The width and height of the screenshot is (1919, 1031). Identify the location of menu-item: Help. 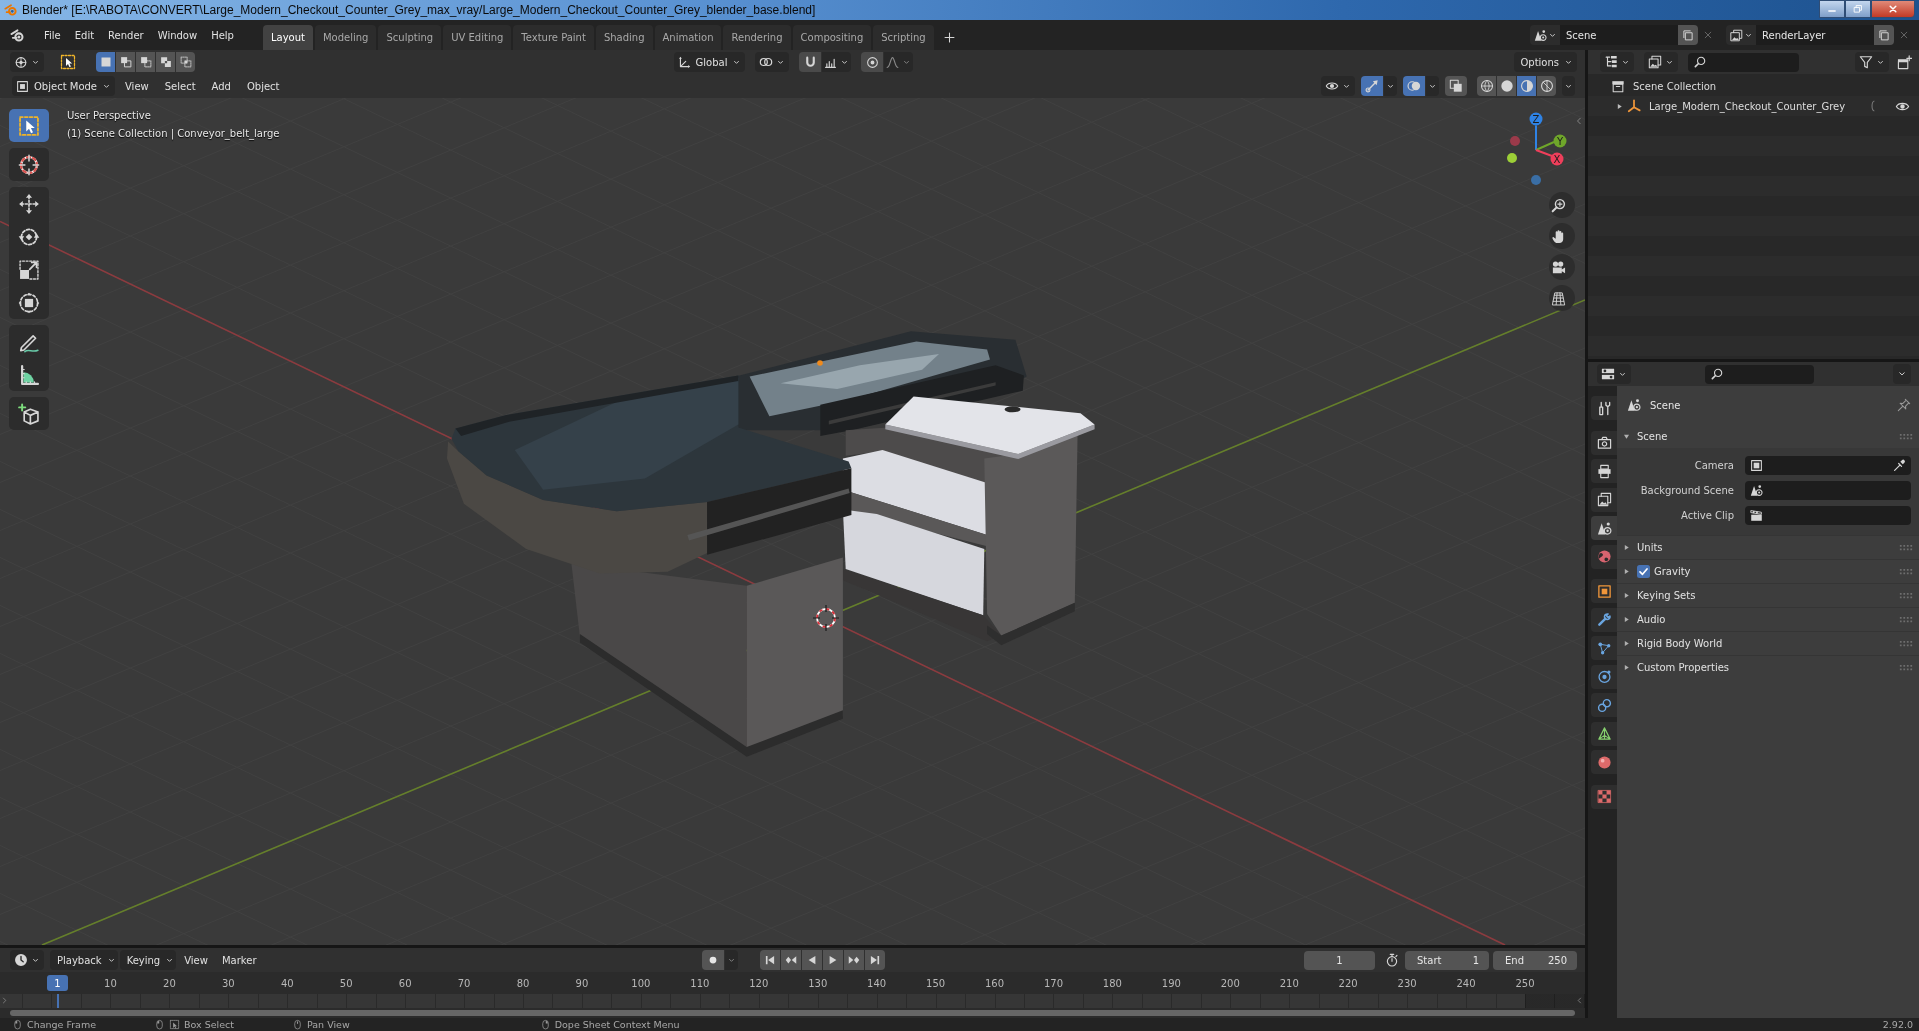
(222, 35).